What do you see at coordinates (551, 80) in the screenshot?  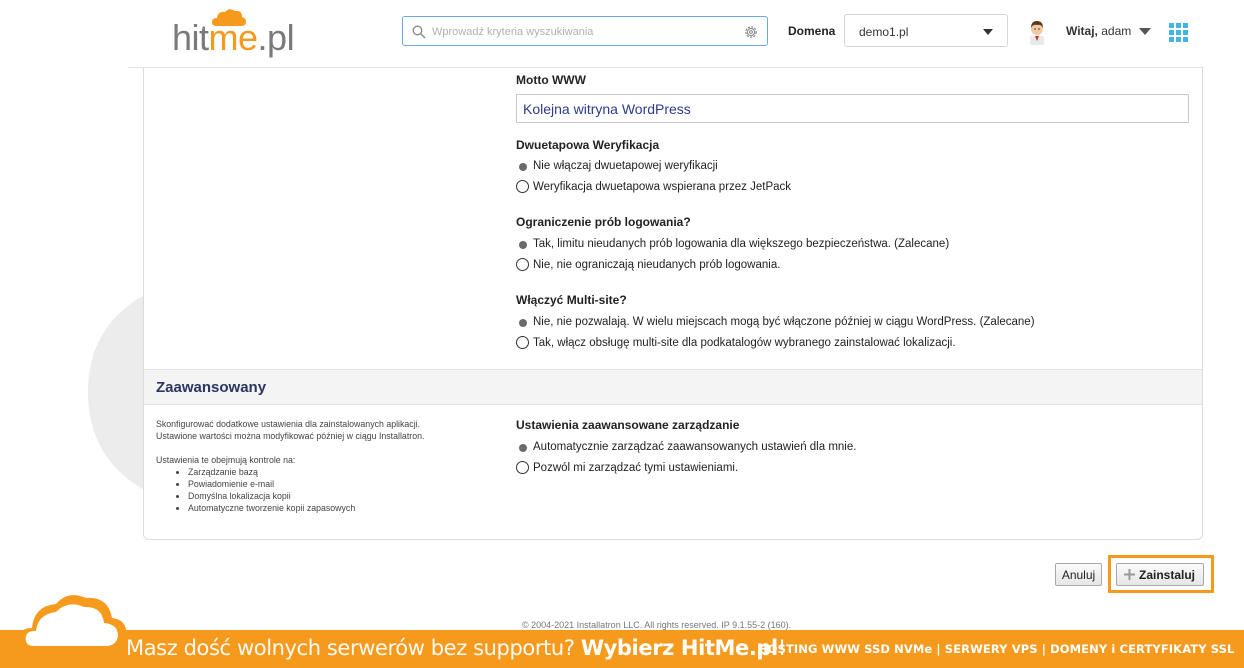 I see `motto-title: Motto WWW` at bounding box center [551, 80].